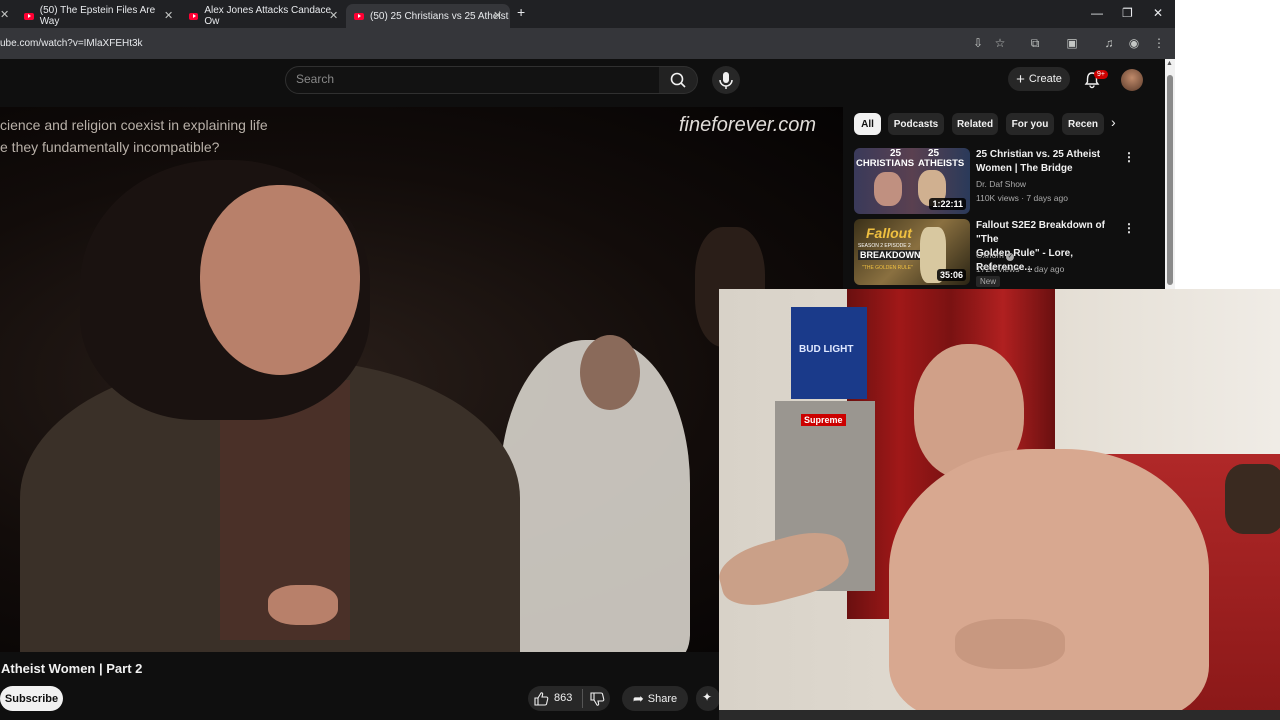 The height and width of the screenshot is (720, 1280). I want to click on subscribe-button: Subscribe, so click(31, 698).